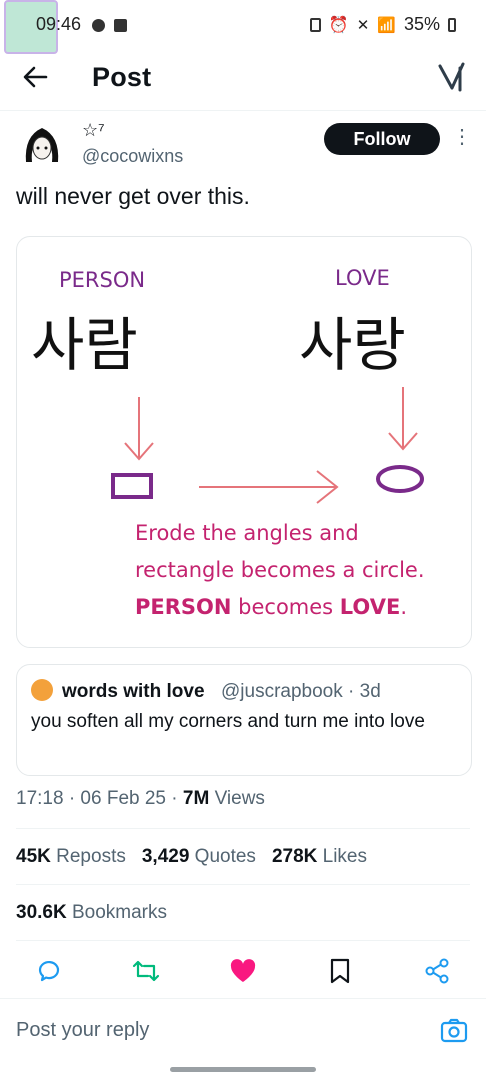 The height and width of the screenshot is (1080, 486). What do you see at coordinates (121, 25) in the screenshot?
I see `gallery-icon` at bounding box center [121, 25].